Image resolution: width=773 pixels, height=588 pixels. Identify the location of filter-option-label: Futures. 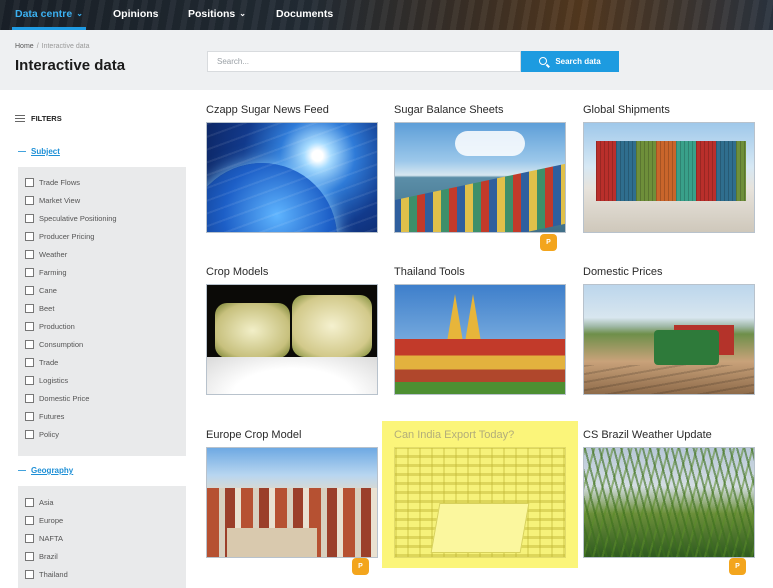
(52, 416).